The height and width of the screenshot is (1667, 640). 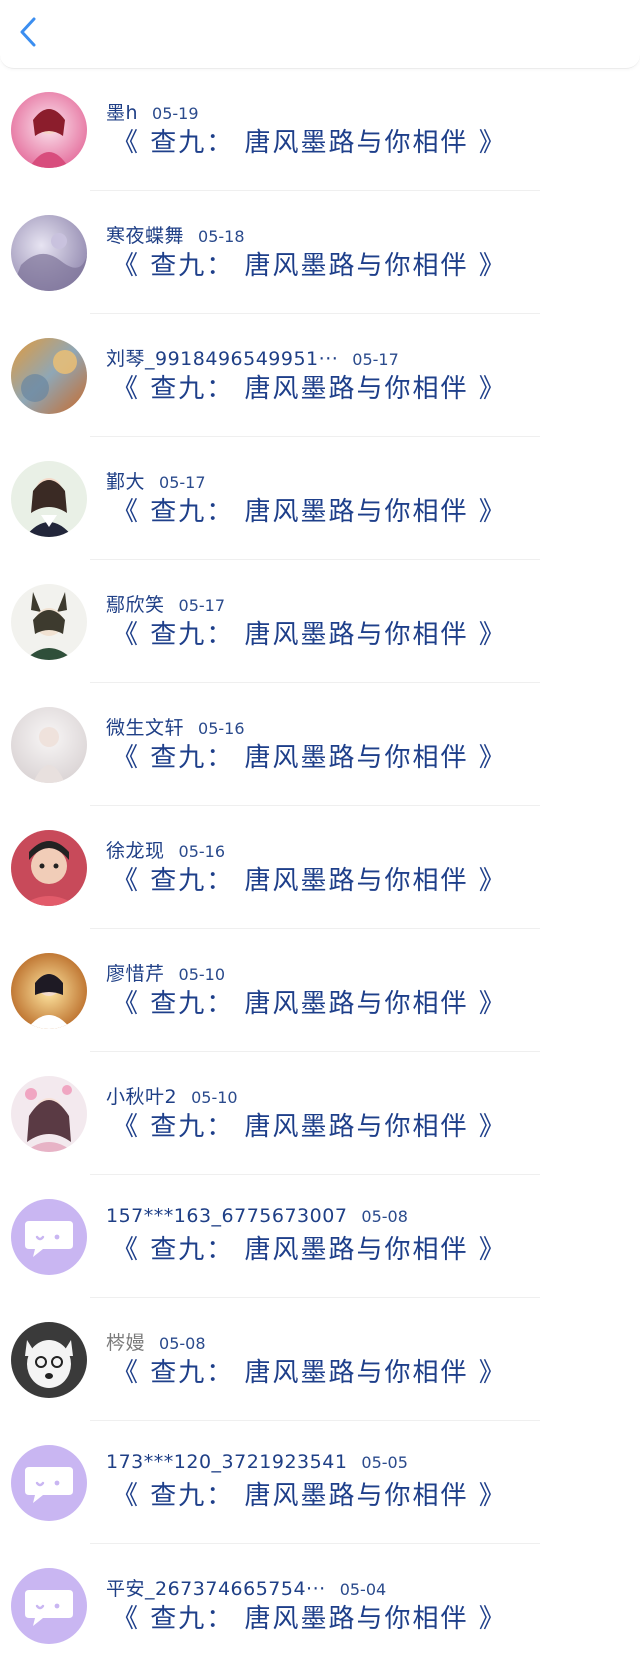 I want to click on item-meta: 徐龙现 05-16, so click(x=165, y=849).